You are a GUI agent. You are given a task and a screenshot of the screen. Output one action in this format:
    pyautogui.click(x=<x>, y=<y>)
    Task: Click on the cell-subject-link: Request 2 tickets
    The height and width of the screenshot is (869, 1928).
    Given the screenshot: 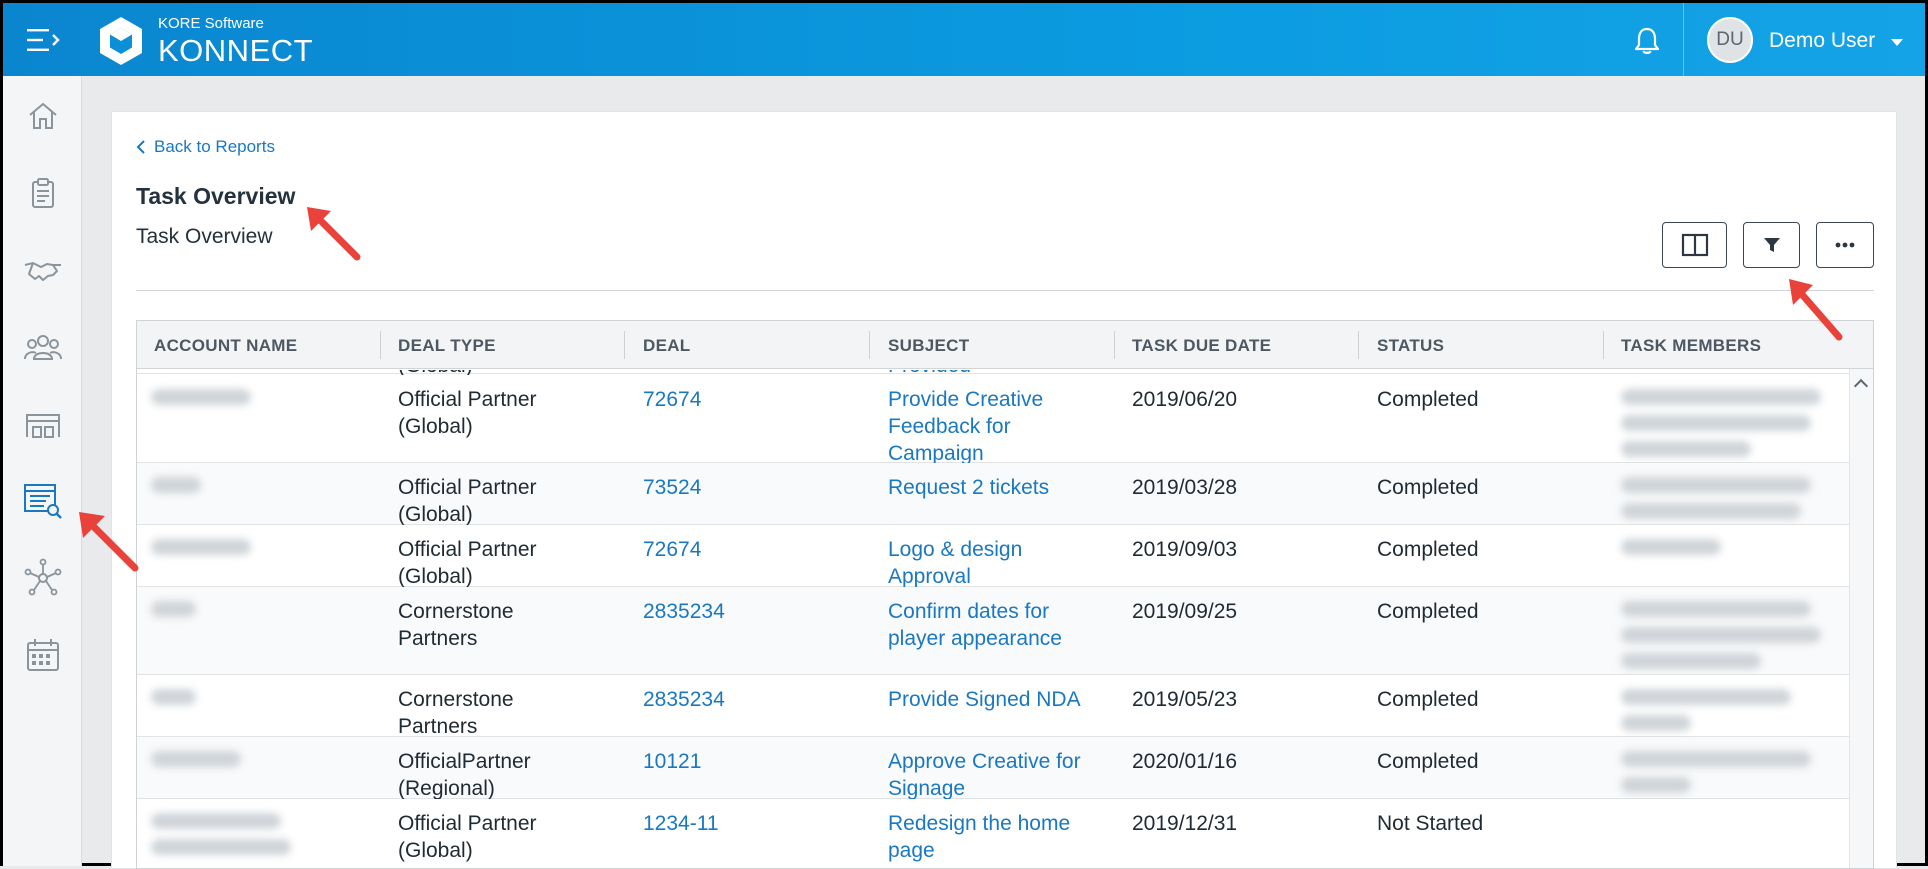 What is the action you would take?
    pyautogui.click(x=998, y=487)
    